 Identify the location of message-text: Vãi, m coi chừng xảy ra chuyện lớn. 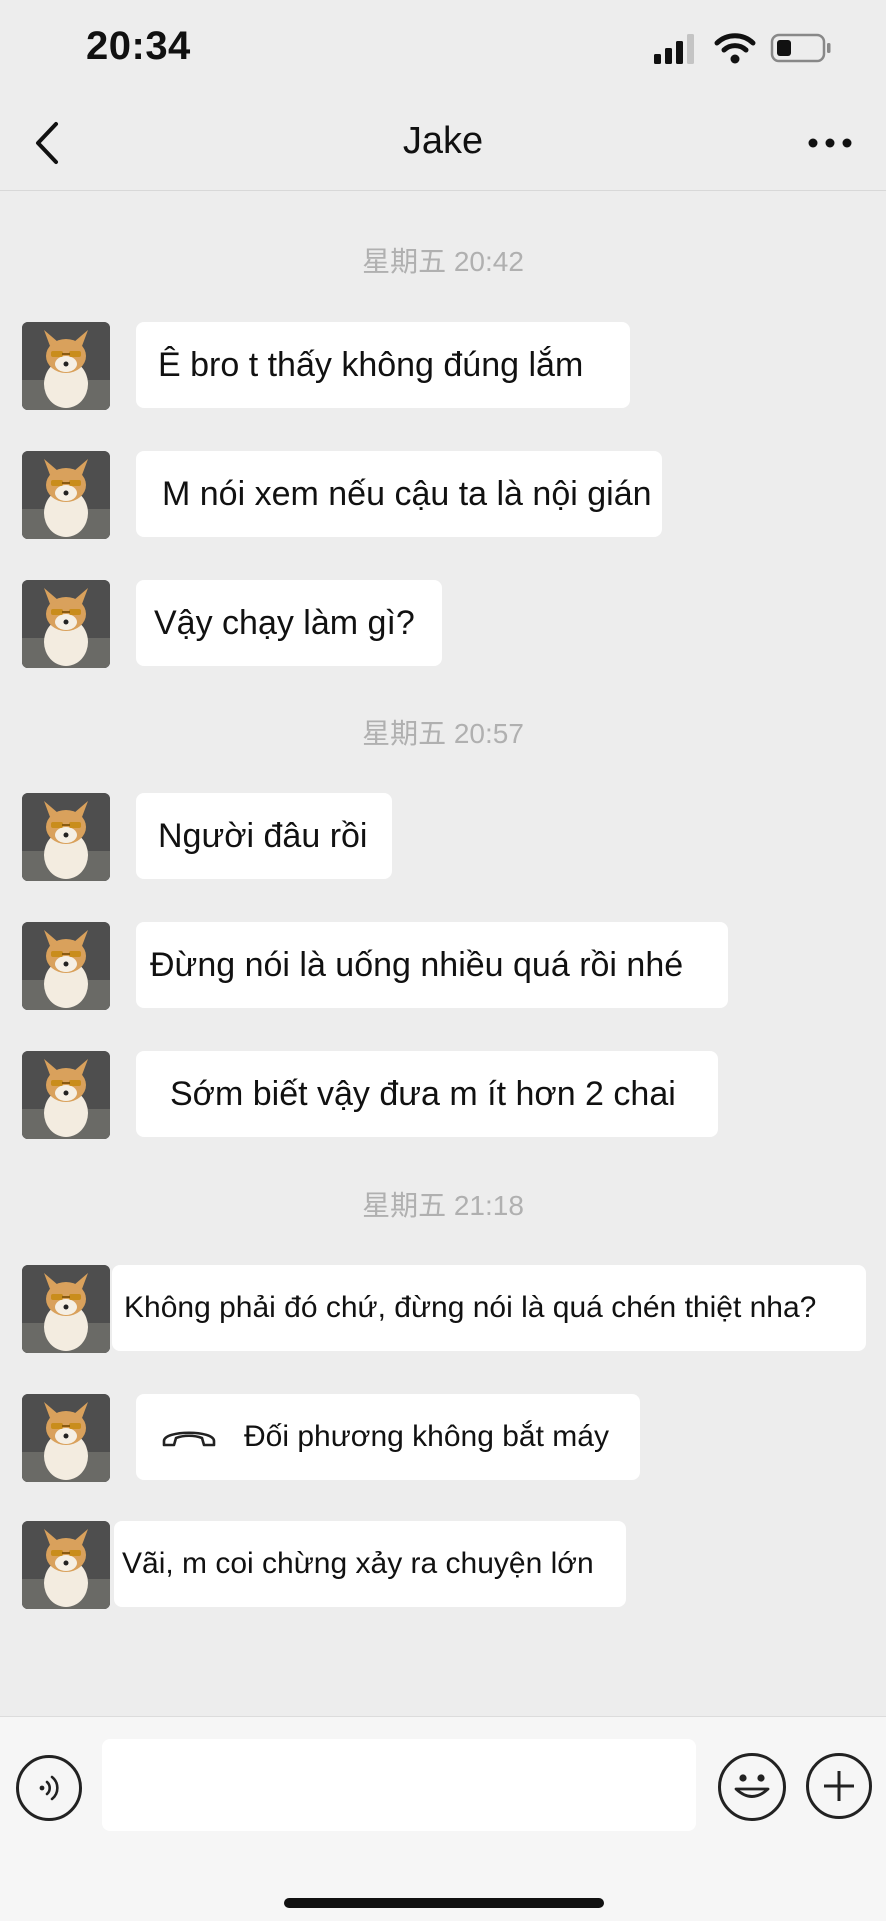
(358, 1563).